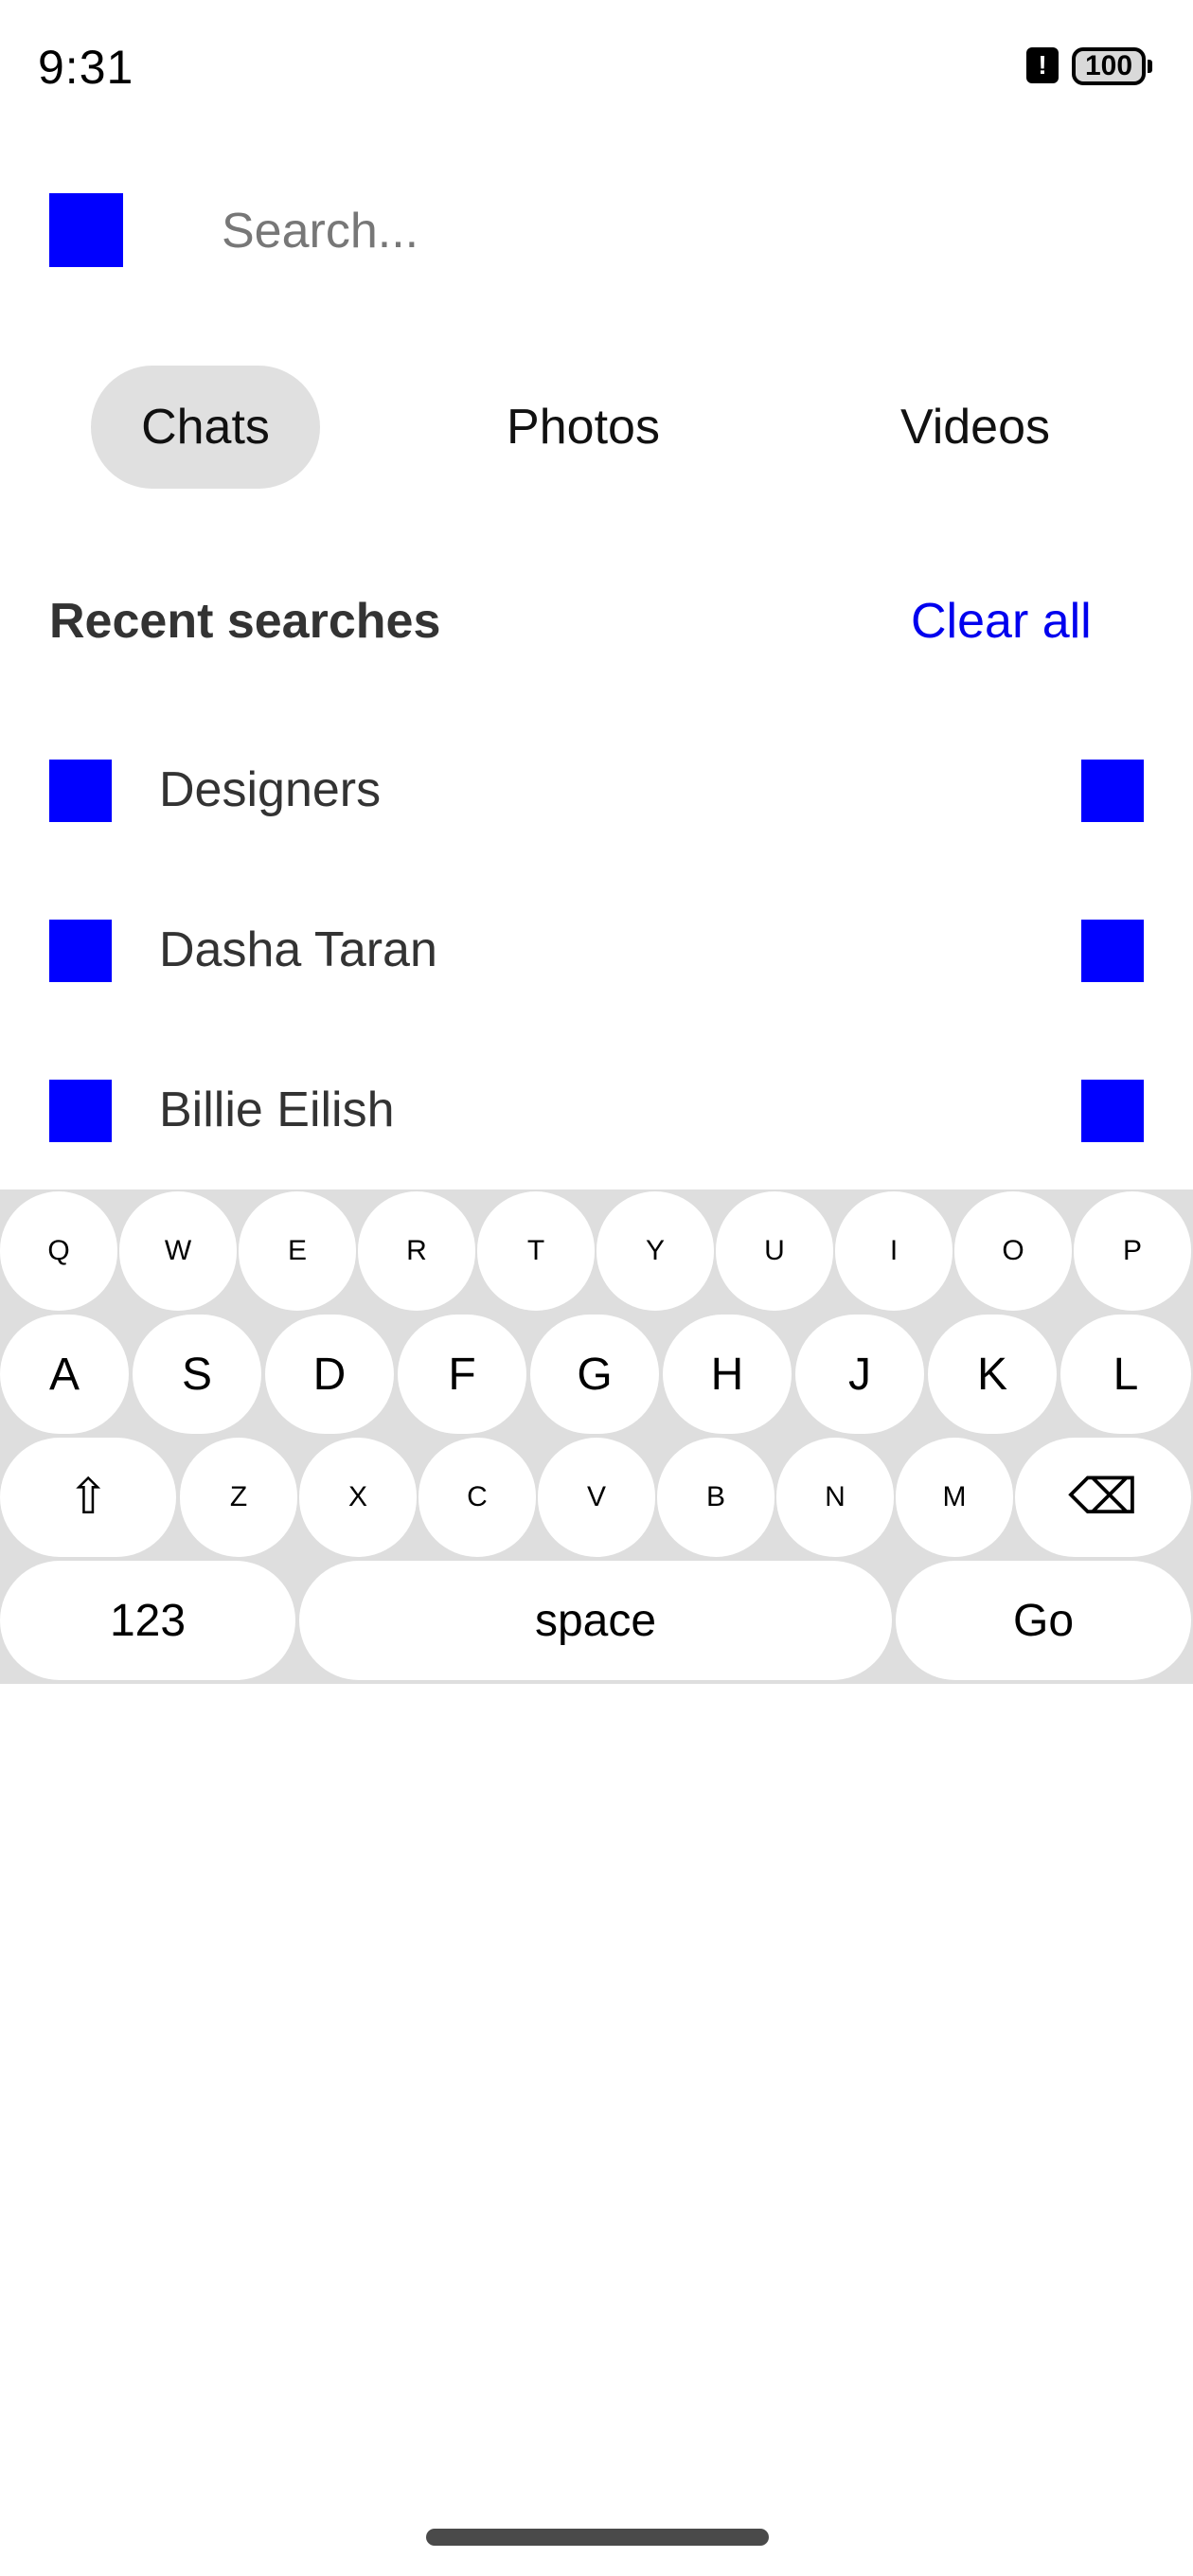 The image size is (1193, 2576). Describe the element at coordinates (1103, 1497) in the screenshot. I see `backspace-icon: ⌫` at that location.